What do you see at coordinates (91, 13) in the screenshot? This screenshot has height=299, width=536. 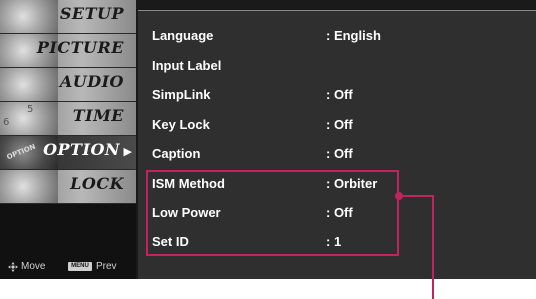 I see `menu-tab-label: SETUP` at bounding box center [91, 13].